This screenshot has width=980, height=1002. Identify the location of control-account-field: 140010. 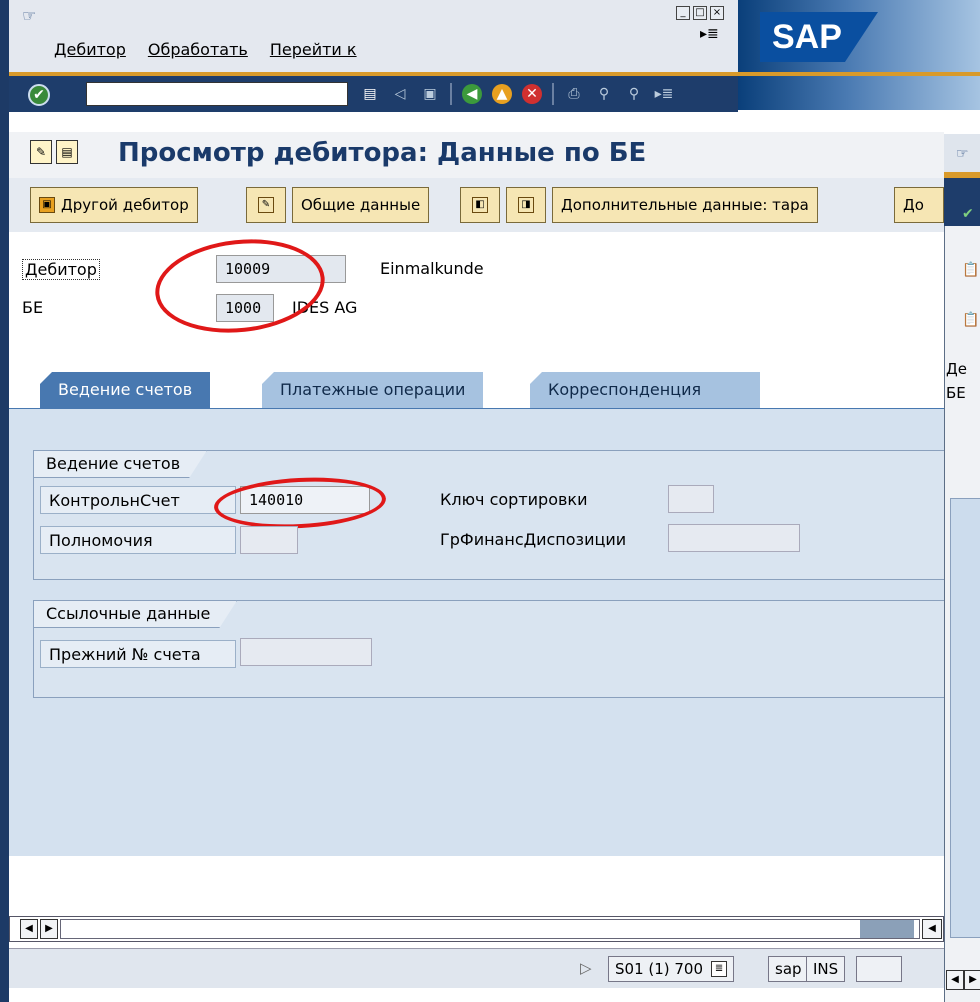
(305, 500).